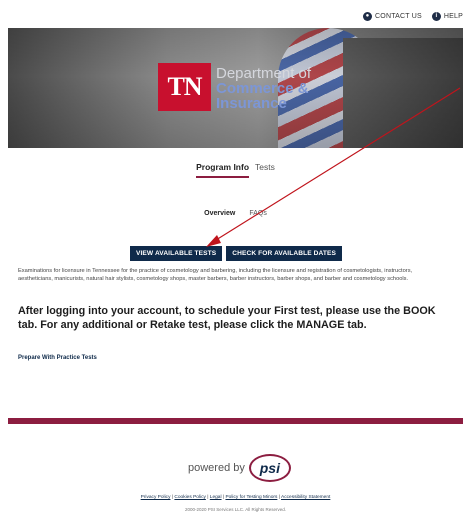  Describe the element at coordinates (264, 73) in the screenshot. I see `logo-line-1: Department of` at that location.